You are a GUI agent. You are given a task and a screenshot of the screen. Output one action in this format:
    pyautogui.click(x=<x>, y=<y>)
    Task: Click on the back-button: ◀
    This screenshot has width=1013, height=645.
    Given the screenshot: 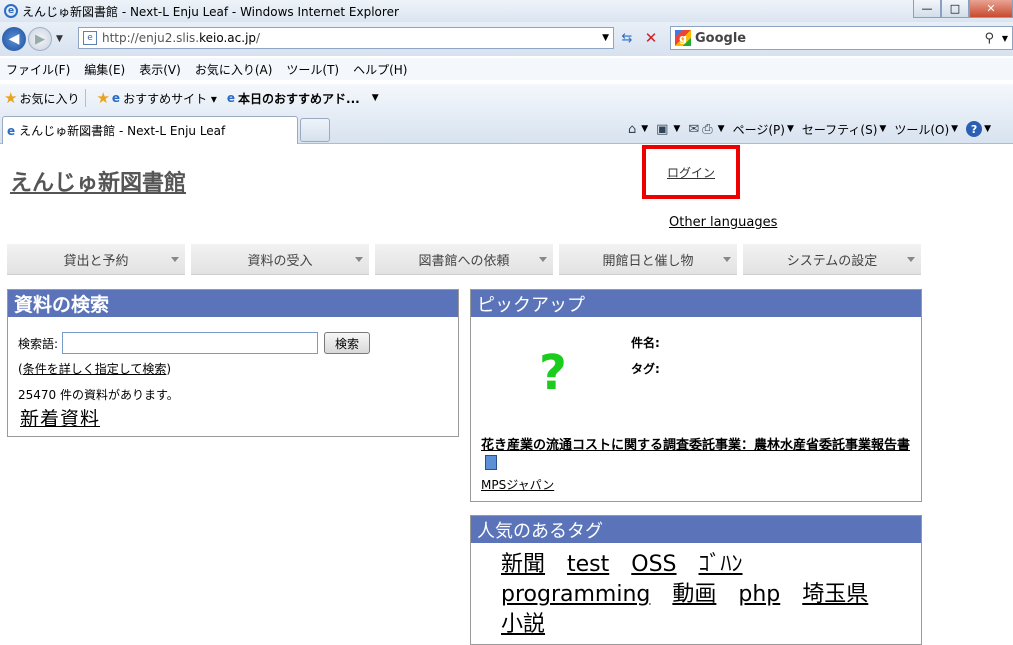 What is the action you would take?
    pyautogui.click(x=14, y=39)
    